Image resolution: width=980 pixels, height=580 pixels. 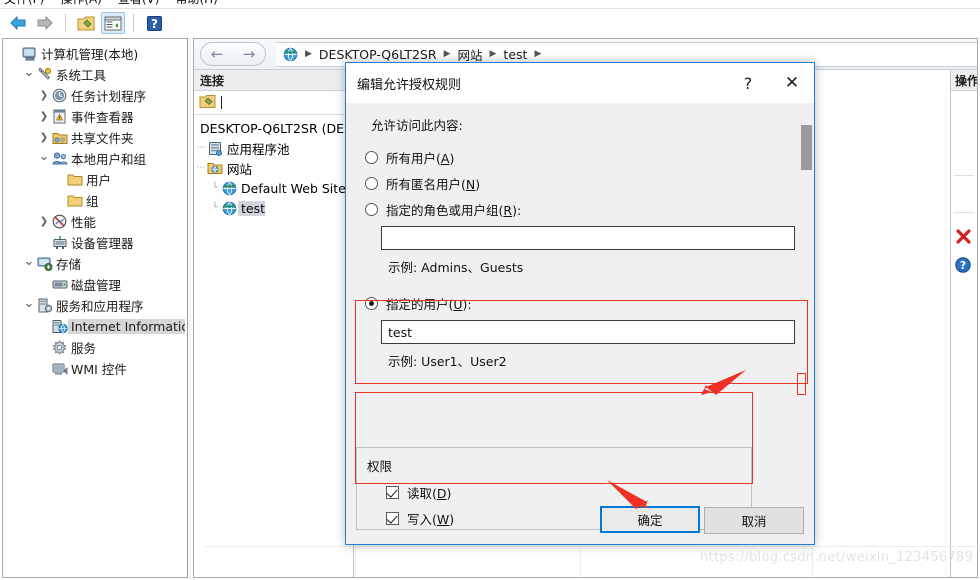 I want to click on connections-toolbar, so click(x=273, y=103).